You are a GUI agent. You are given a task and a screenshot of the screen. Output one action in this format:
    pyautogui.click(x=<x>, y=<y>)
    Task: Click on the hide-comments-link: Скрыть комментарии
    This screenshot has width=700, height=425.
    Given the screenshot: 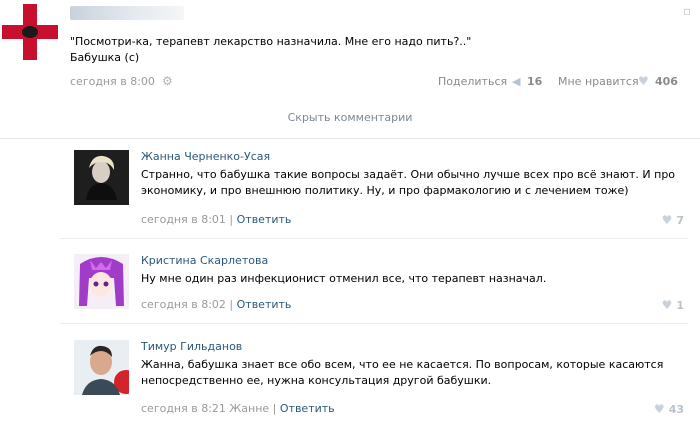 What is the action you would take?
    pyautogui.click(x=350, y=123)
    